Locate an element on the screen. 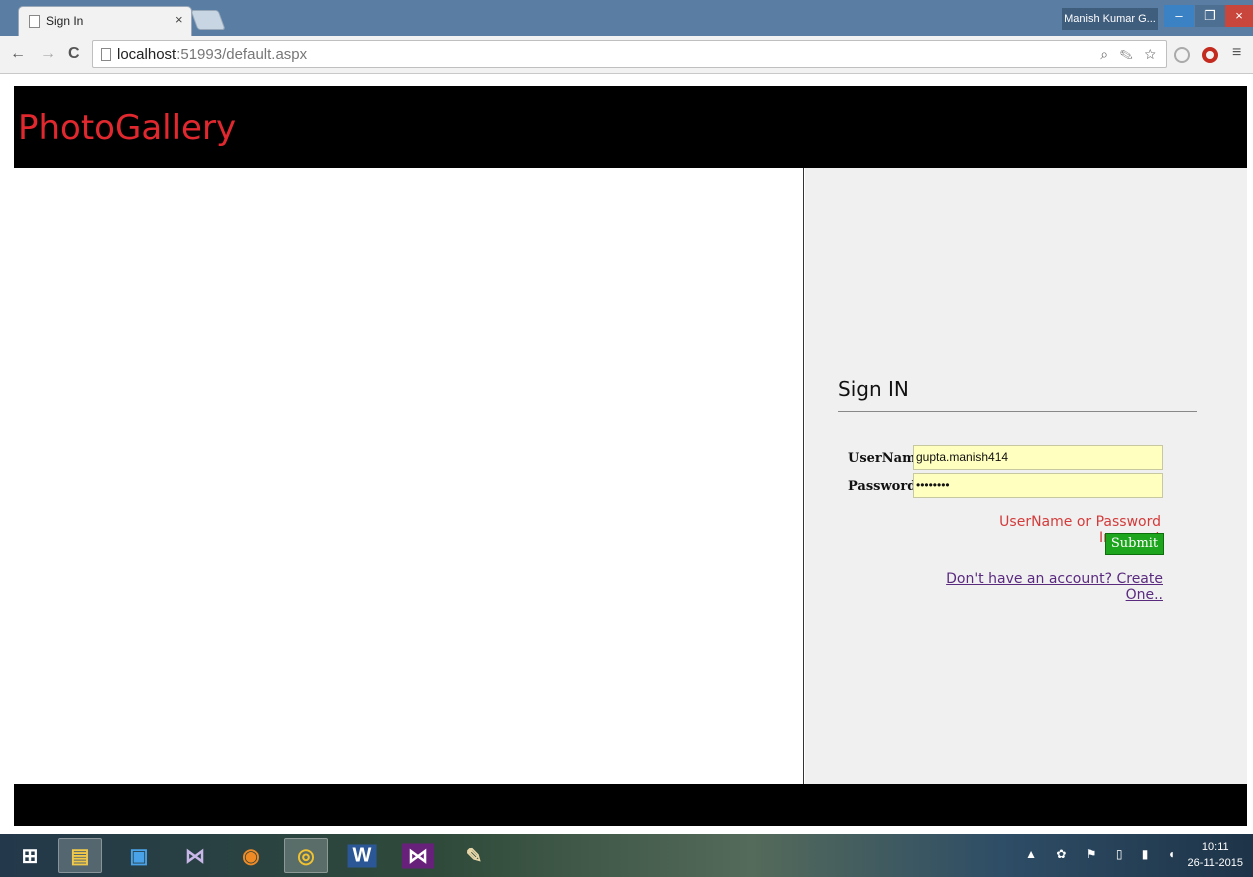 This screenshot has width=1253, height=877. extension-icon is located at coordinates (1182, 55).